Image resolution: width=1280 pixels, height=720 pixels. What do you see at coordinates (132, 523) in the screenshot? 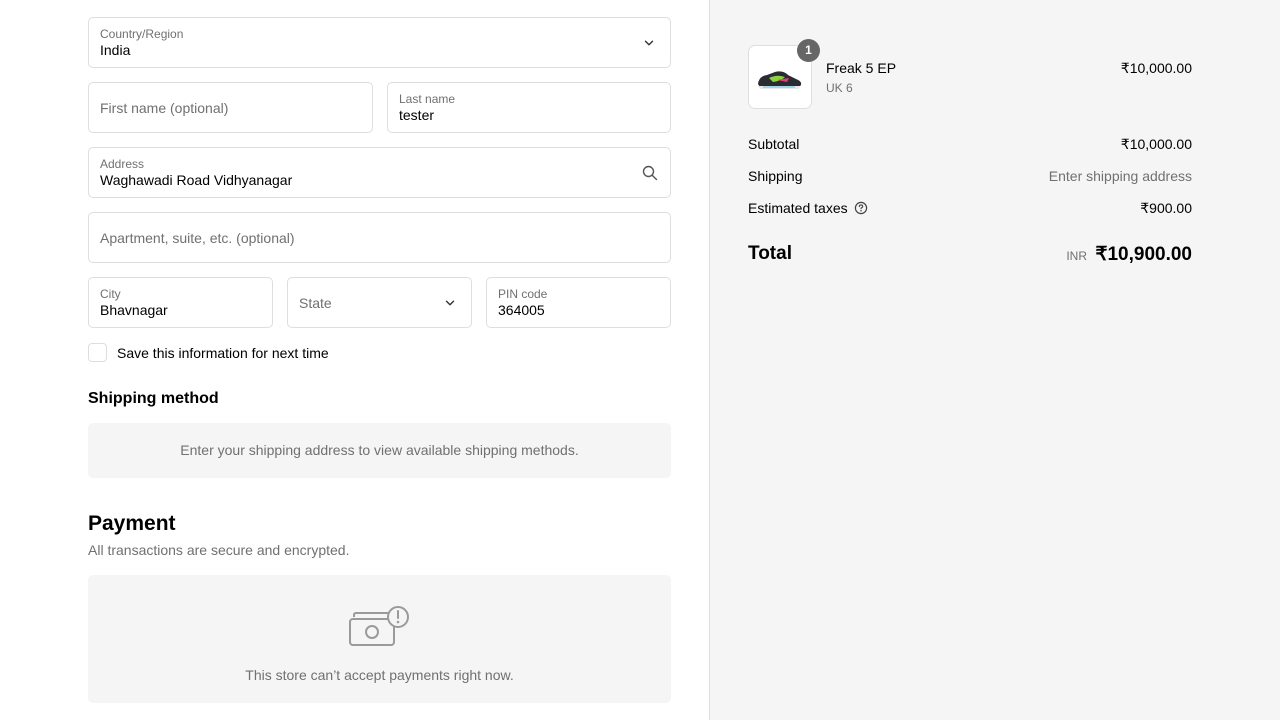
I see `payment-heading: Payment` at bounding box center [132, 523].